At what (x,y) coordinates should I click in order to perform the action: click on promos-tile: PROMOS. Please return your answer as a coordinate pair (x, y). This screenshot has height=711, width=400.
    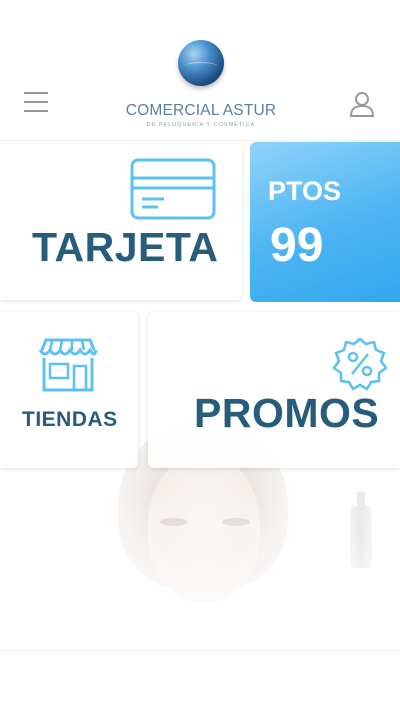
    Looking at the image, I should click on (274, 390).